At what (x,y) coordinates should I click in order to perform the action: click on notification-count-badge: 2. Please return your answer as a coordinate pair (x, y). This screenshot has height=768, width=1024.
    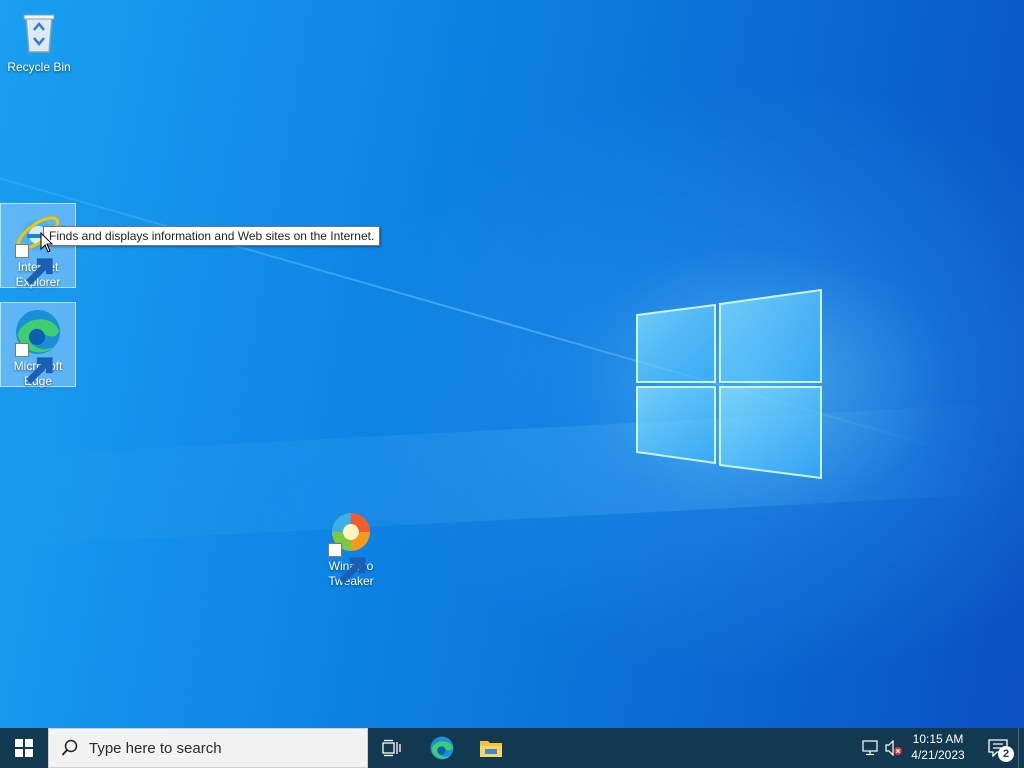
    Looking at the image, I should click on (1006, 754).